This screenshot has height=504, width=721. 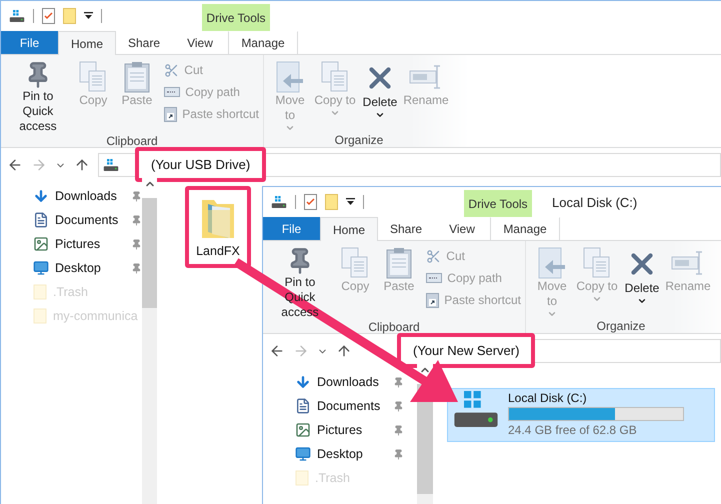 I want to click on folder-item: LandFX, so click(x=218, y=227).